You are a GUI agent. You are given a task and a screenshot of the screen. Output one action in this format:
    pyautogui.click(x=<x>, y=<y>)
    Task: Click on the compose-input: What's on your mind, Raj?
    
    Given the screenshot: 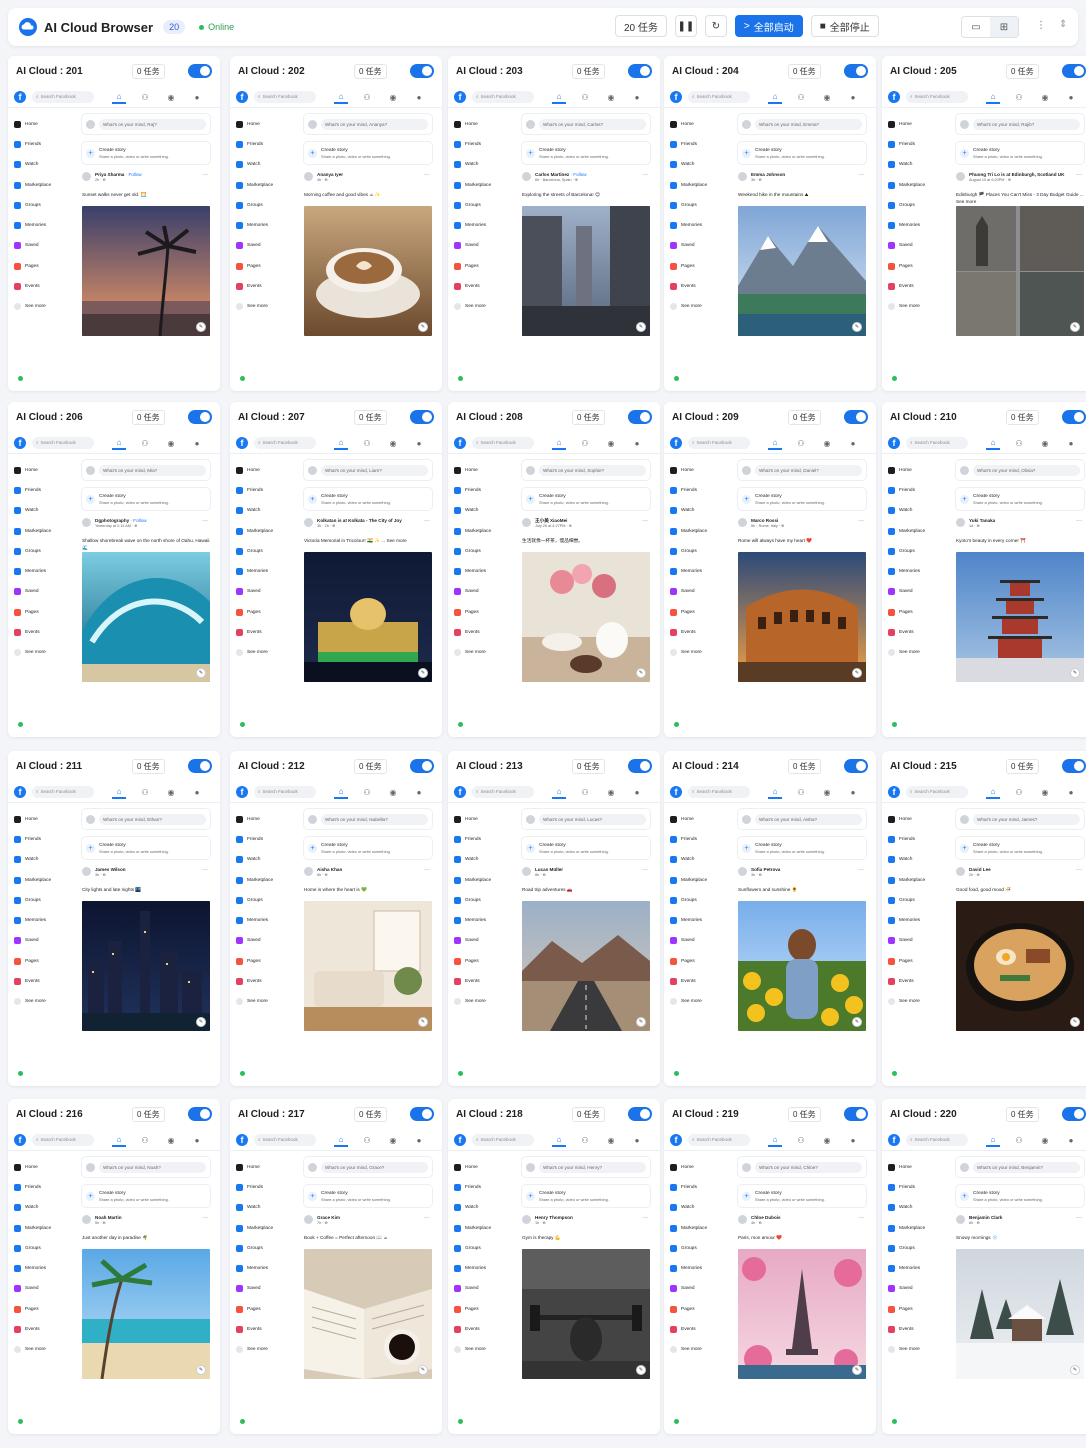 What is the action you would take?
    pyautogui.click(x=152, y=124)
    